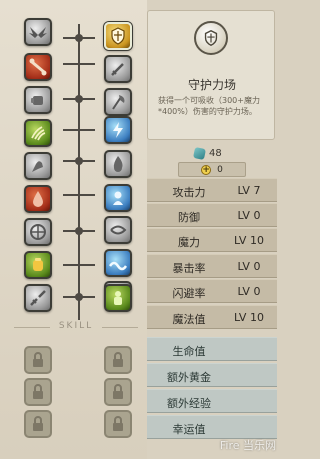 This screenshot has height=459, width=320. I want to click on spirit-icon, so click(118, 198).